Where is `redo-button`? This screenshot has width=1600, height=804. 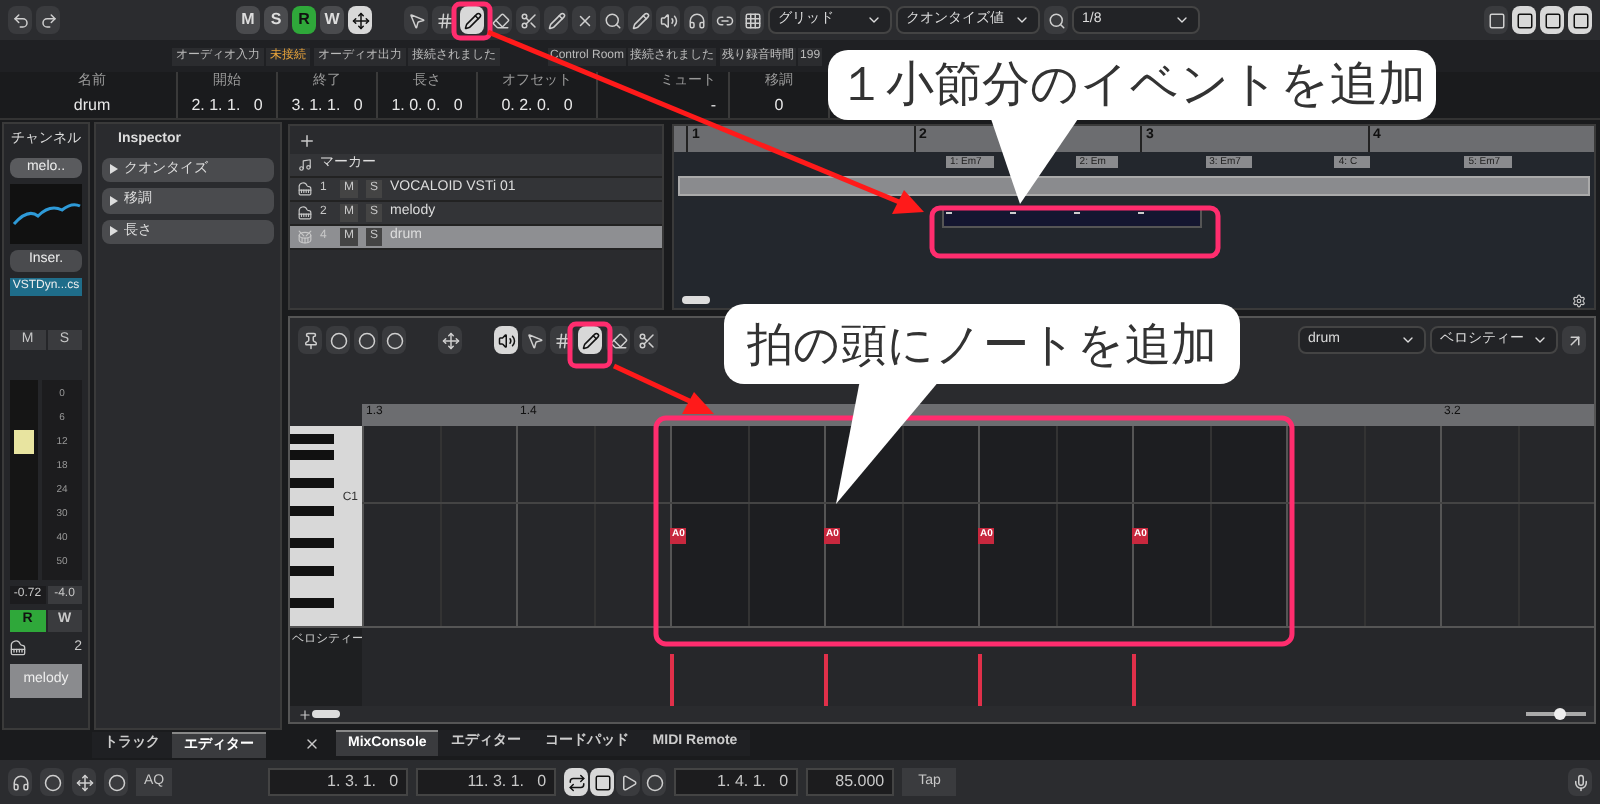
redo-button is located at coordinates (48, 20).